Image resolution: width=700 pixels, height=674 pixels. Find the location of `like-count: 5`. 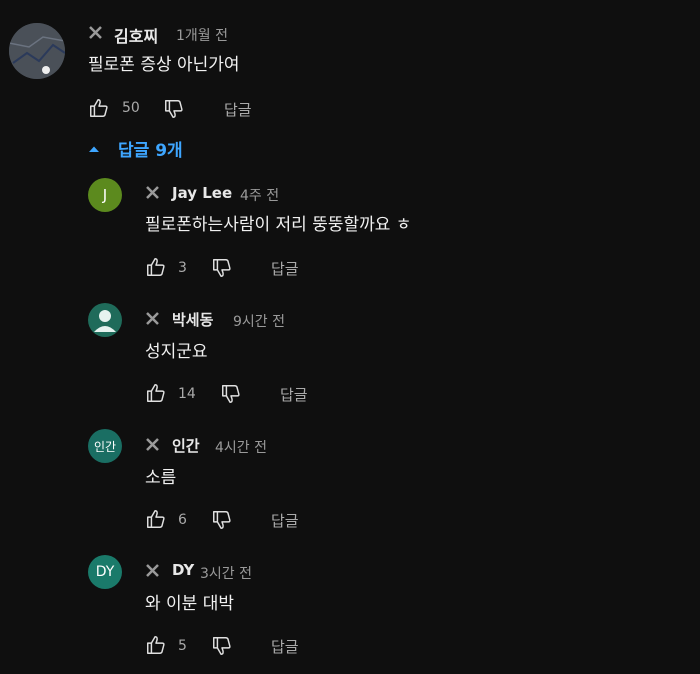

like-count: 5 is located at coordinates (182, 646).